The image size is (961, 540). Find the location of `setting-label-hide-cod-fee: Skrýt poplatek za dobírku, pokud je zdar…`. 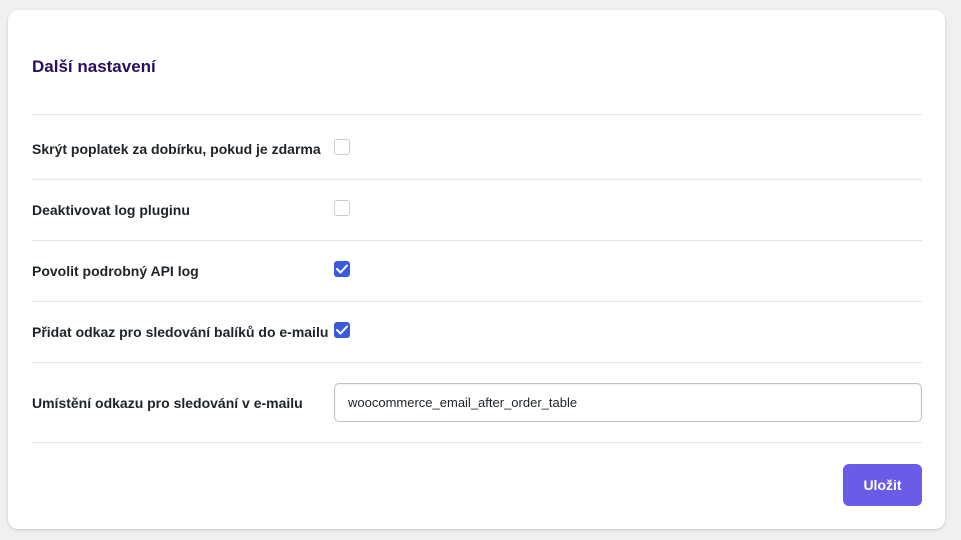

setting-label-hide-cod-fee: Skrýt poplatek za dobírku, pokud je zdar… is located at coordinates (176, 149).